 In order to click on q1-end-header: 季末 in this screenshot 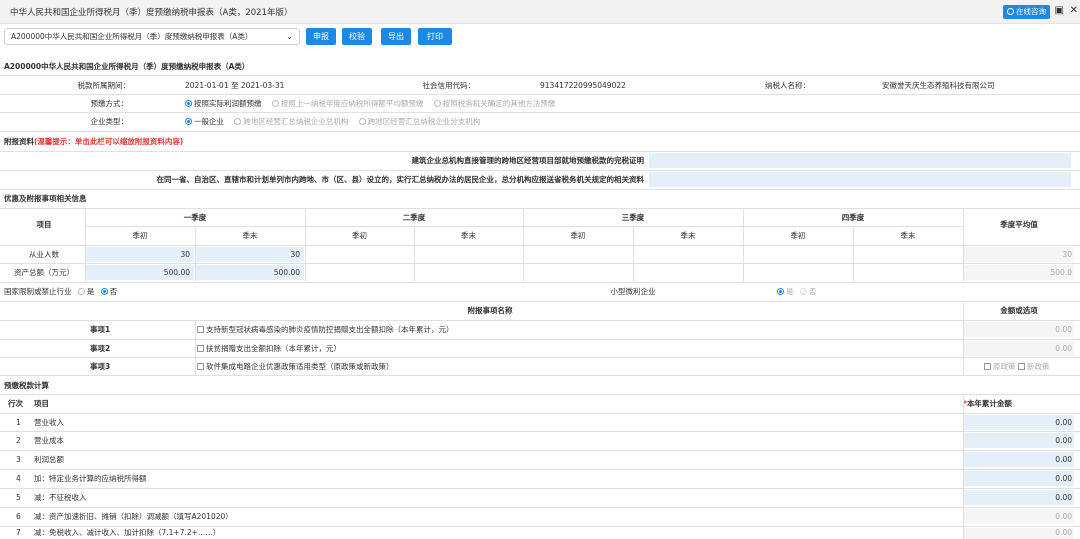, I will do `click(250, 235)`.